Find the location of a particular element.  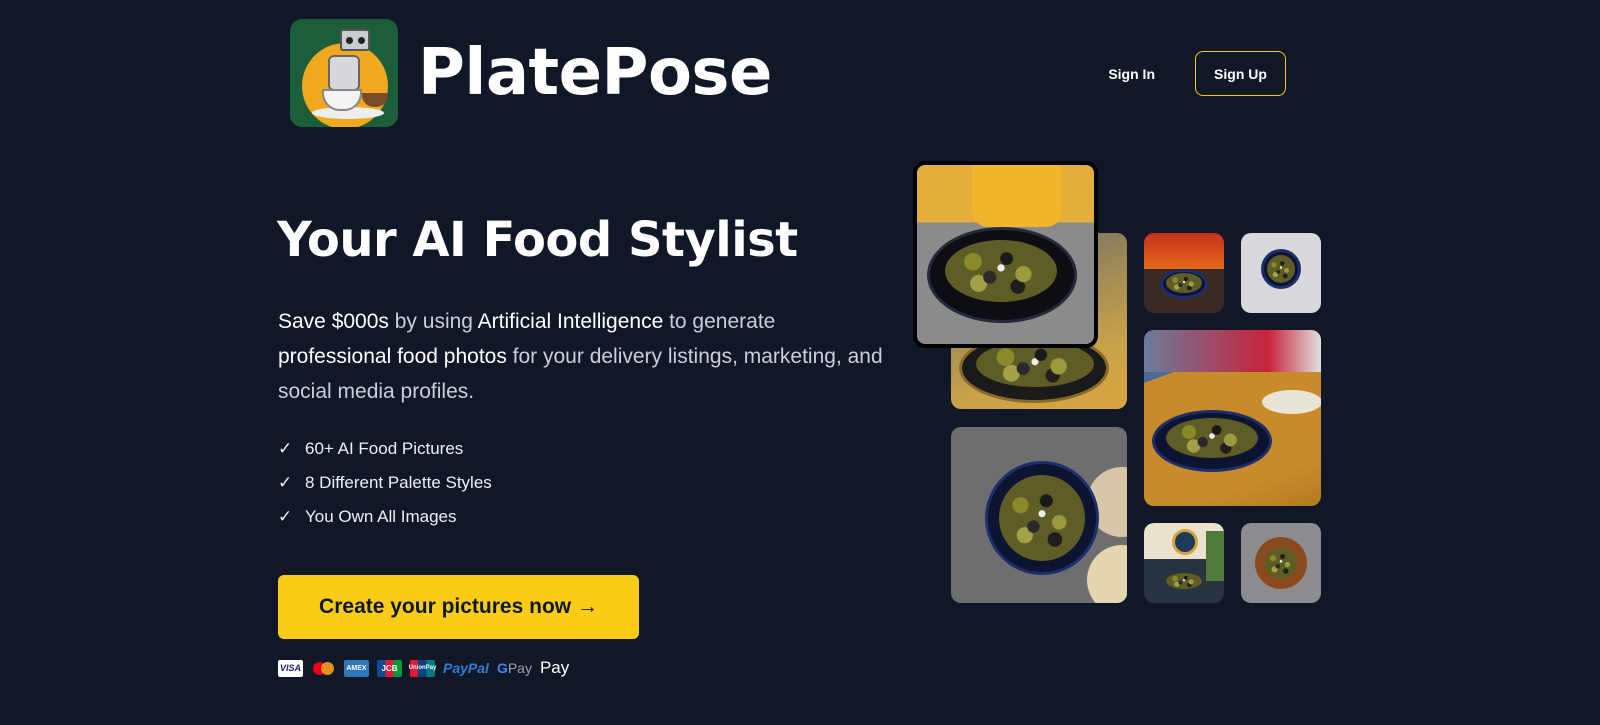

mastercard-icon is located at coordinates (323, 668).